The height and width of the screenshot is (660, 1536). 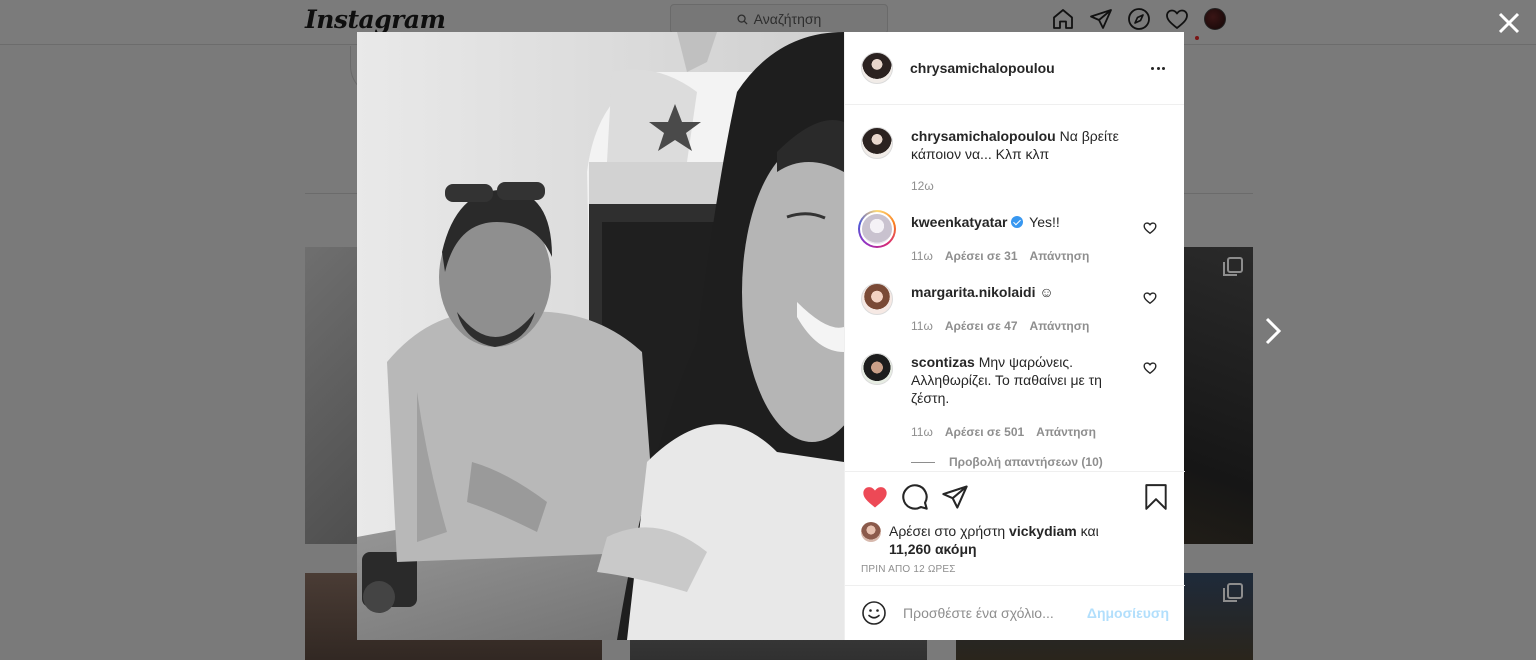 I want to click on add-comment-input, so click(x=995, y=613).